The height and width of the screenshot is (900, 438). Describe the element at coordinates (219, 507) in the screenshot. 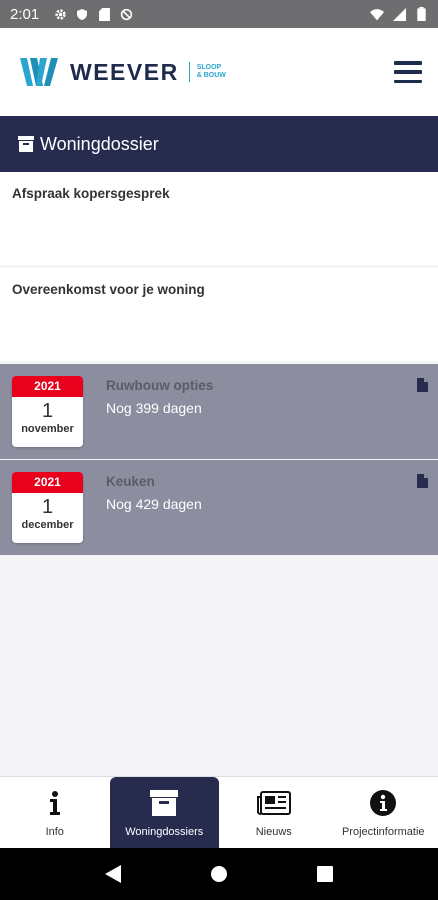

I see `event-row: 2021 1 december Keuken Nog 429 dagen` at that location.